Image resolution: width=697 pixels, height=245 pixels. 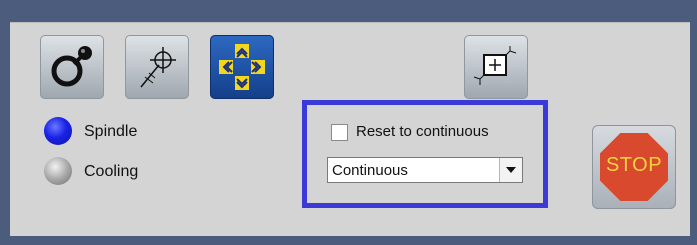 I want to click on reset-to-continuous-label: Reset to continuous, so click(x=422, y=131).